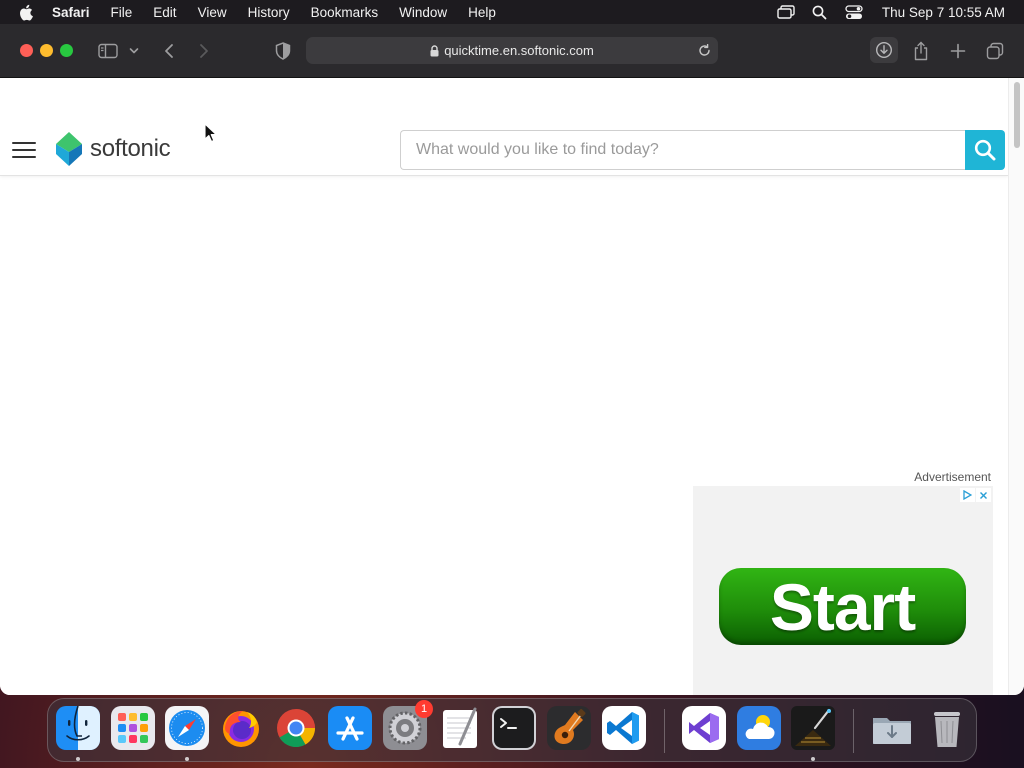 The image size is (1024, 768). I want to click on control-center-icon, so click(854, 12).